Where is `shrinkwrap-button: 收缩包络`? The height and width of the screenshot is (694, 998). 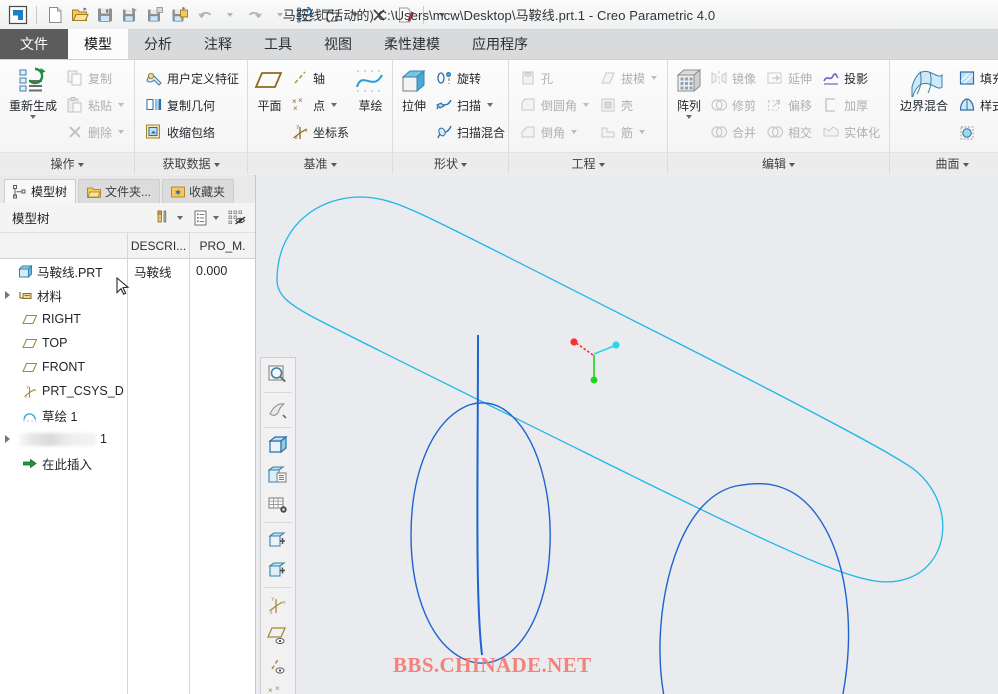 shrinkwrap-button: 收缩包络 is located at coordinates (192, 132).